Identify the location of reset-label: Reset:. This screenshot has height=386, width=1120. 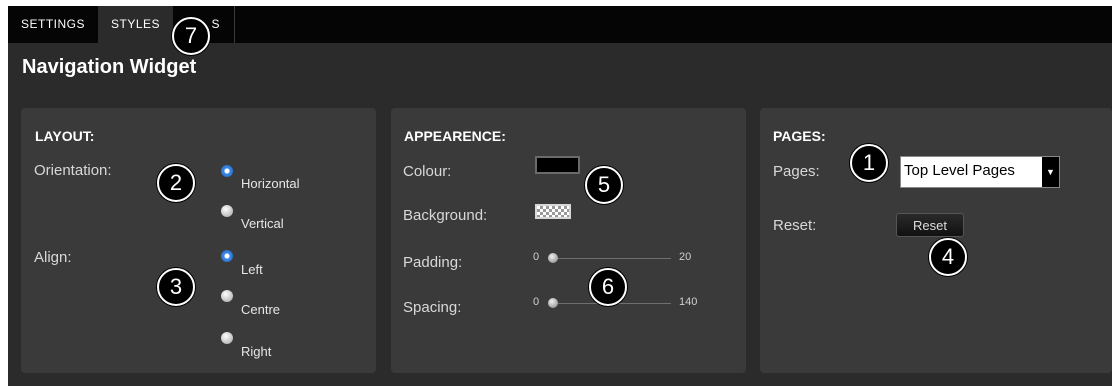
(795, 225).